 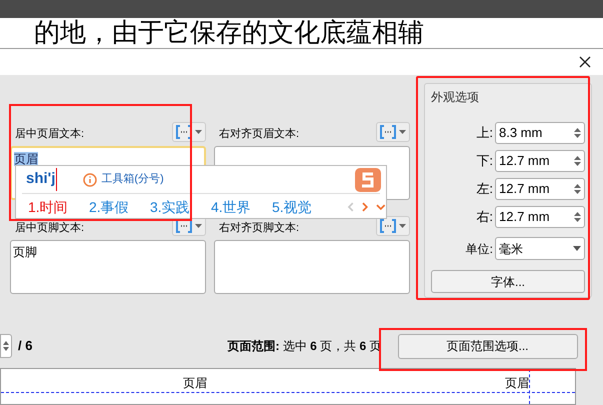 What do you see at coordinates (455, 97) in the screenshot?
I see `panel-title: 外观选项` at bounding box center [455, 97].